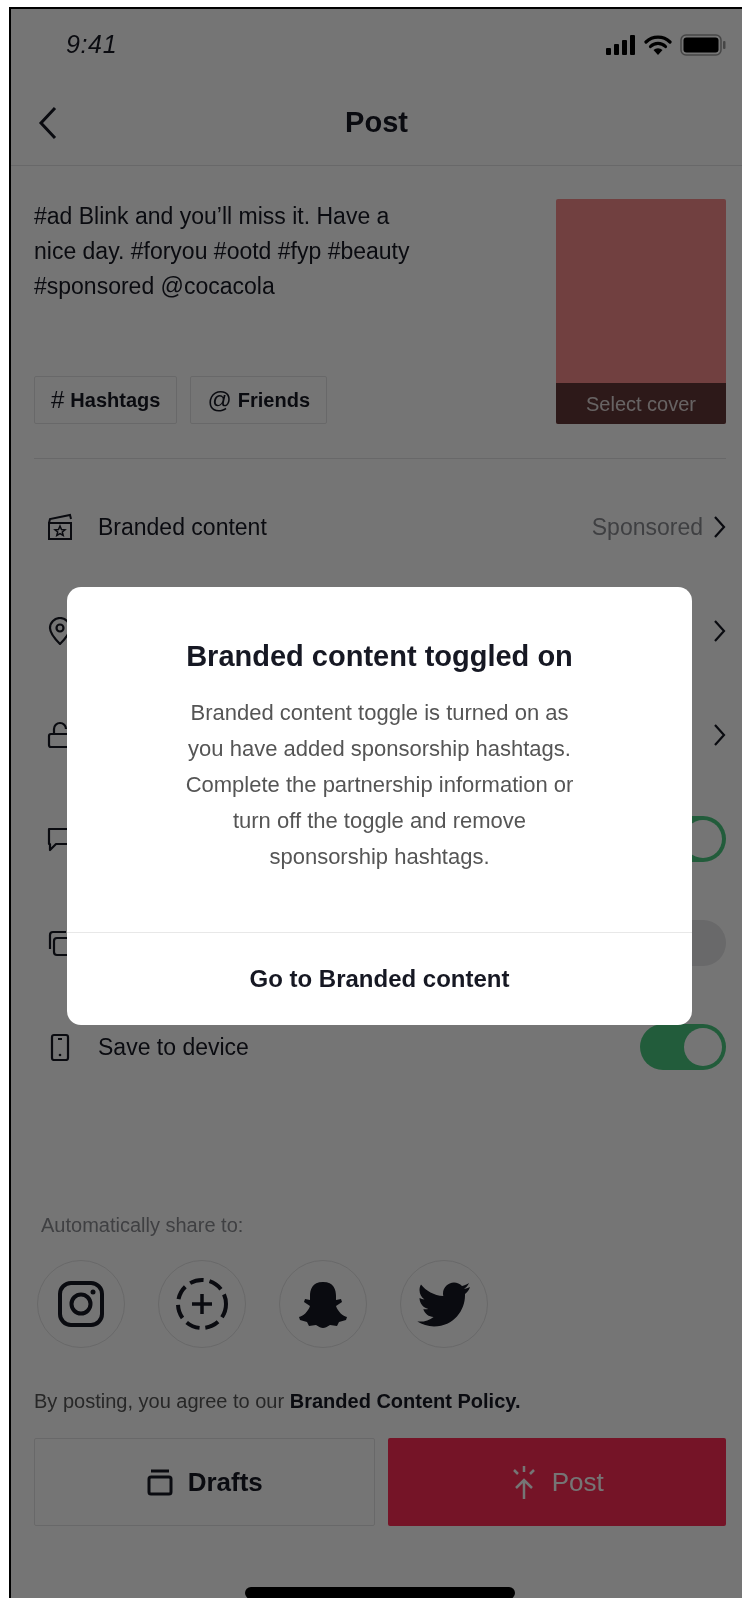 The height and width of the screenshot is (1598, 742). I want to click on add-circle-icon, so click(202, 1304).